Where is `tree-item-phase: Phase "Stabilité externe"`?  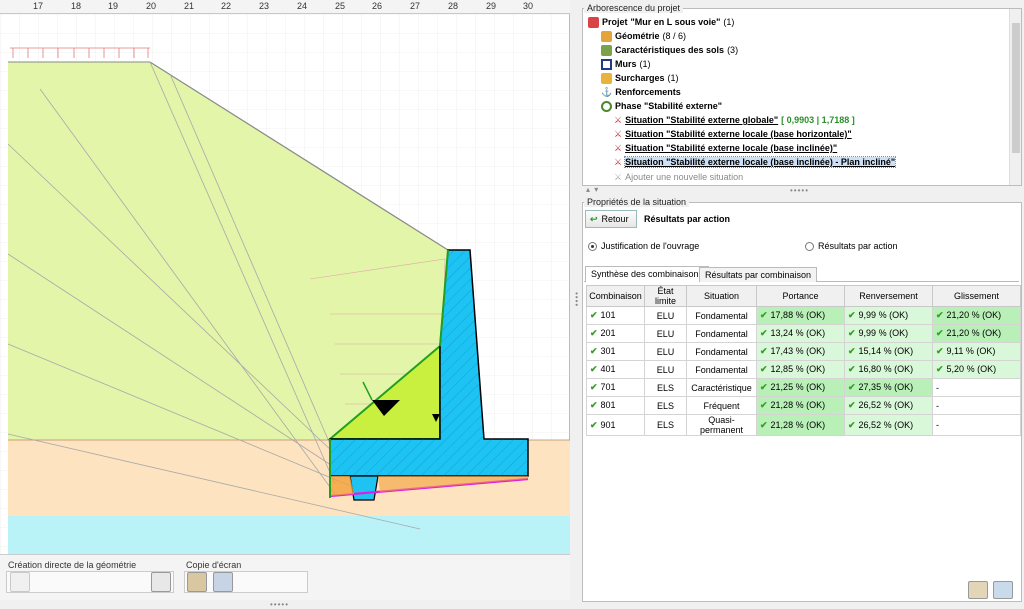
tree-item-phase: Phase "Stabilité externe" is located at coordinates (661, 106).